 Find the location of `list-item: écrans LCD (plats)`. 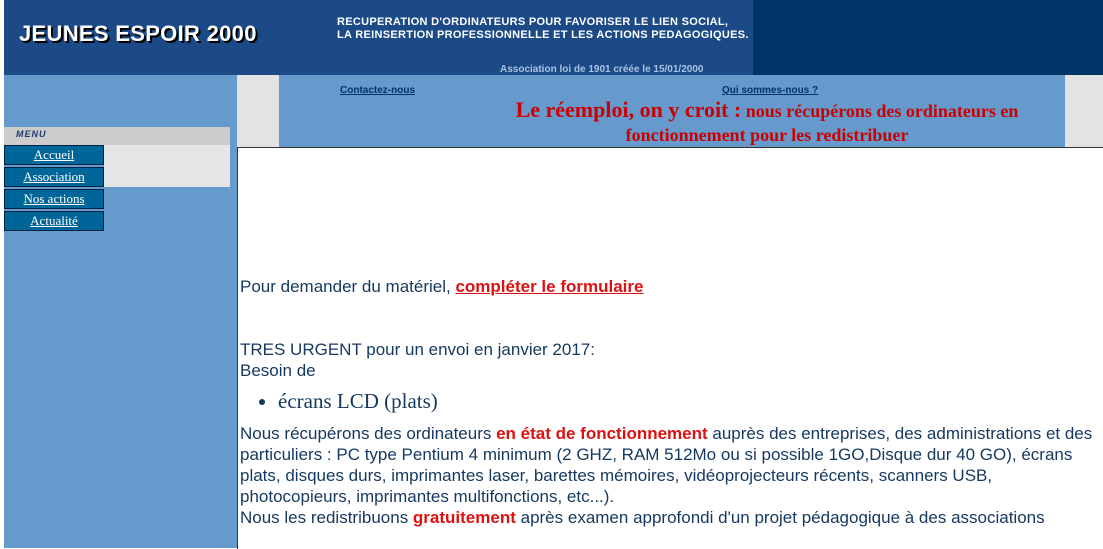

list-item: écrans LCD (plats) is located at coordinates (689, 401).